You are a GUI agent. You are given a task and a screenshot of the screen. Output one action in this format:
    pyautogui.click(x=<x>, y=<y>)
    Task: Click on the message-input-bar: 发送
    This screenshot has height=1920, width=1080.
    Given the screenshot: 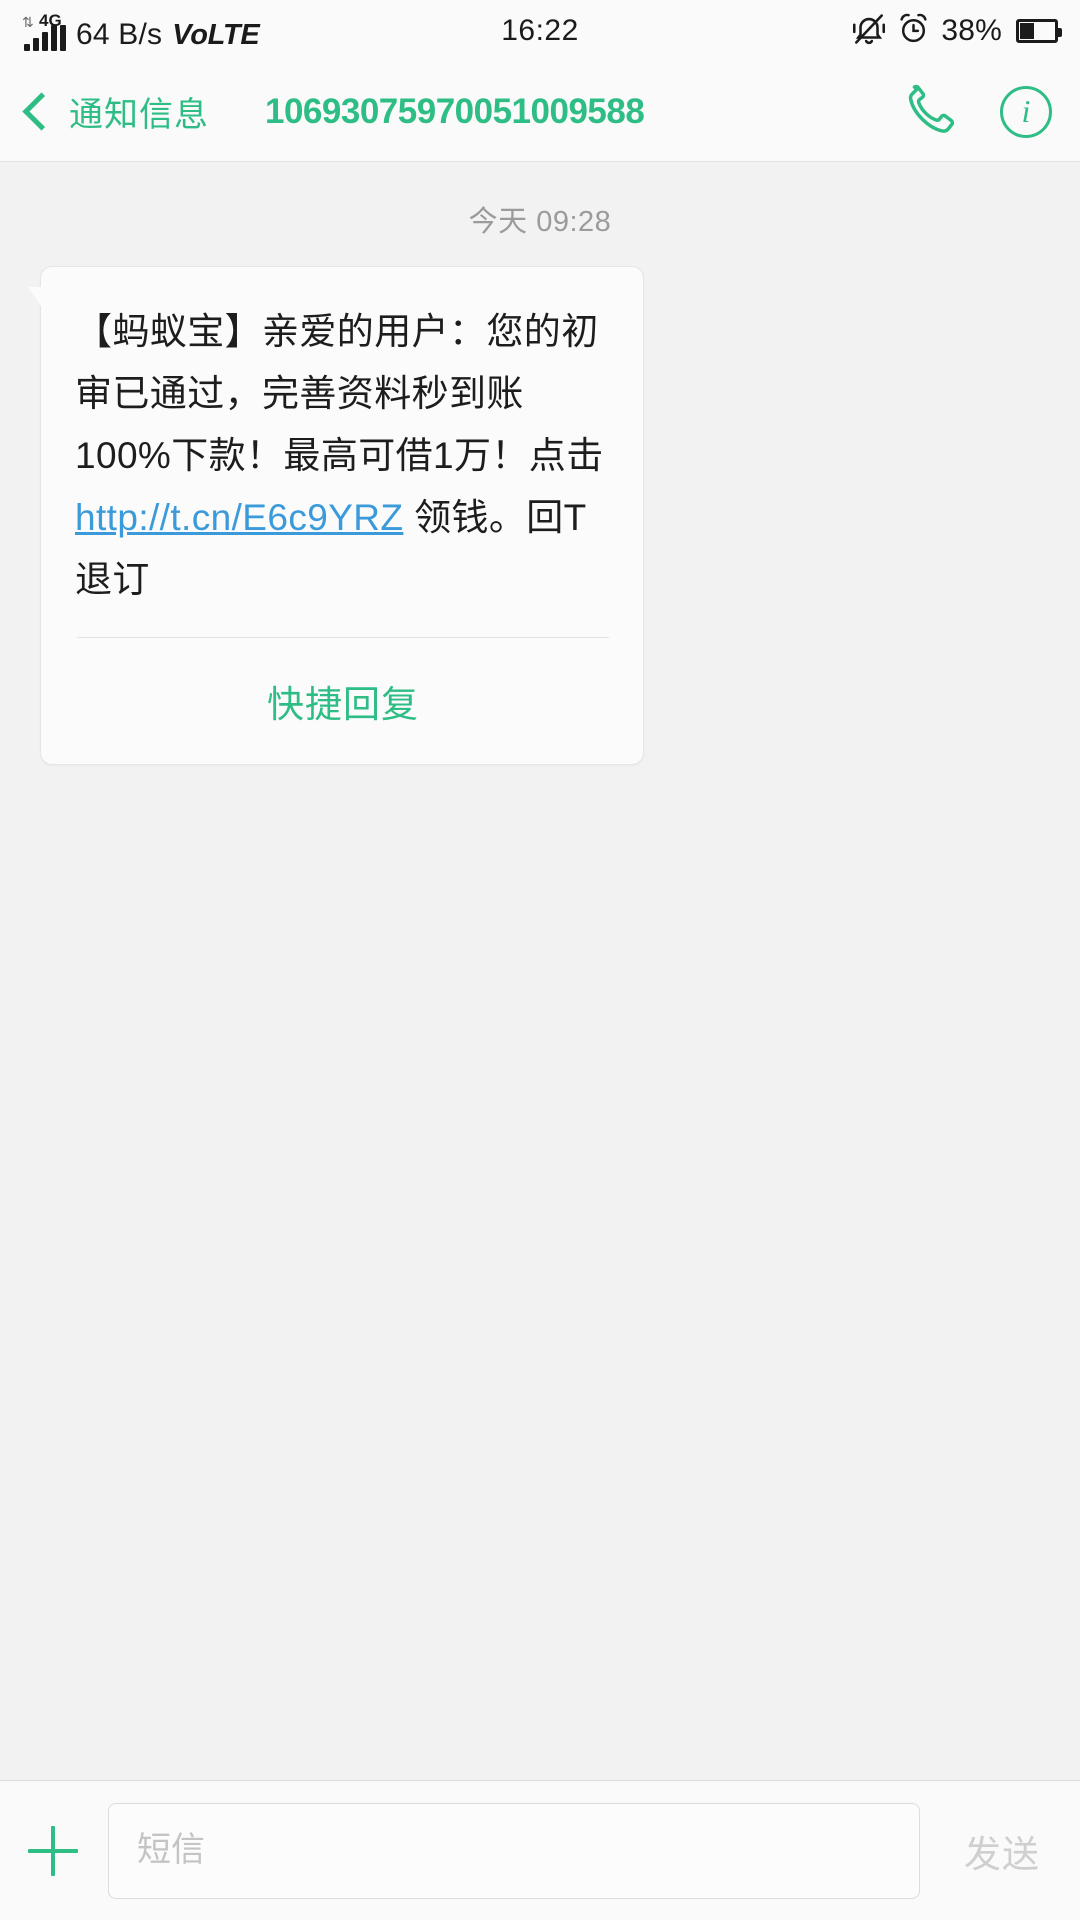 What is the action you would take?
    pyautogui.click(x=540, y=1850)
    